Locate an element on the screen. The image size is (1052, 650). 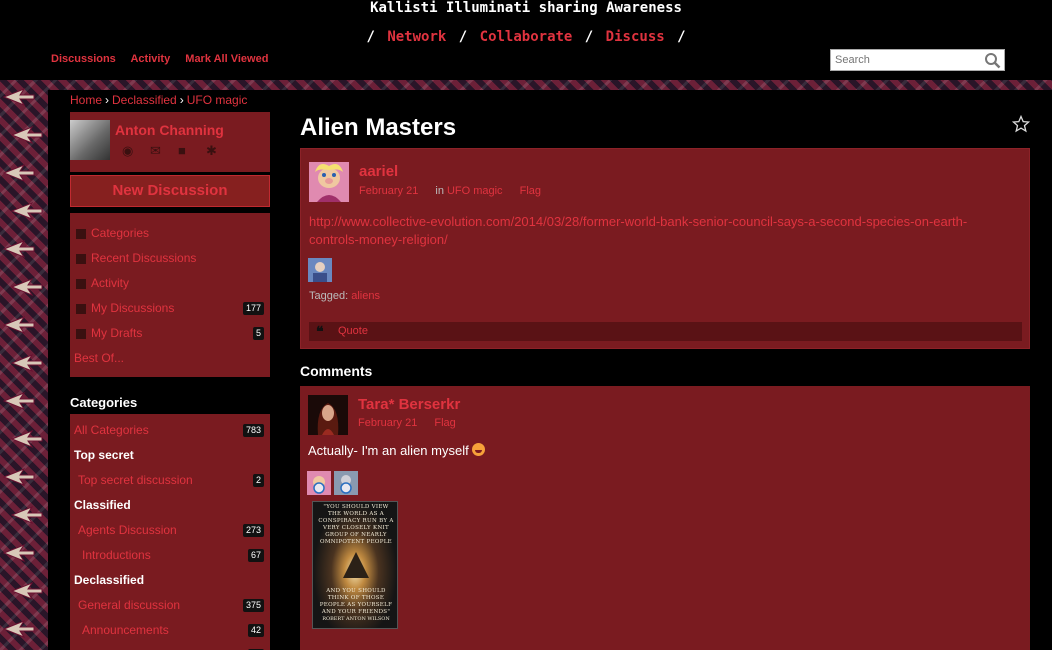
post-meta: February 21 in UFO magic Flag is located at coordinates (450, 191).